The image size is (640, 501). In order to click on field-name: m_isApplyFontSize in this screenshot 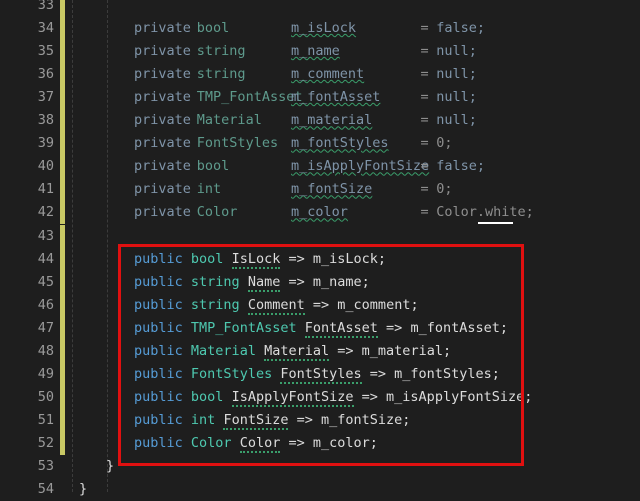, I will do `click(360, 166)`.